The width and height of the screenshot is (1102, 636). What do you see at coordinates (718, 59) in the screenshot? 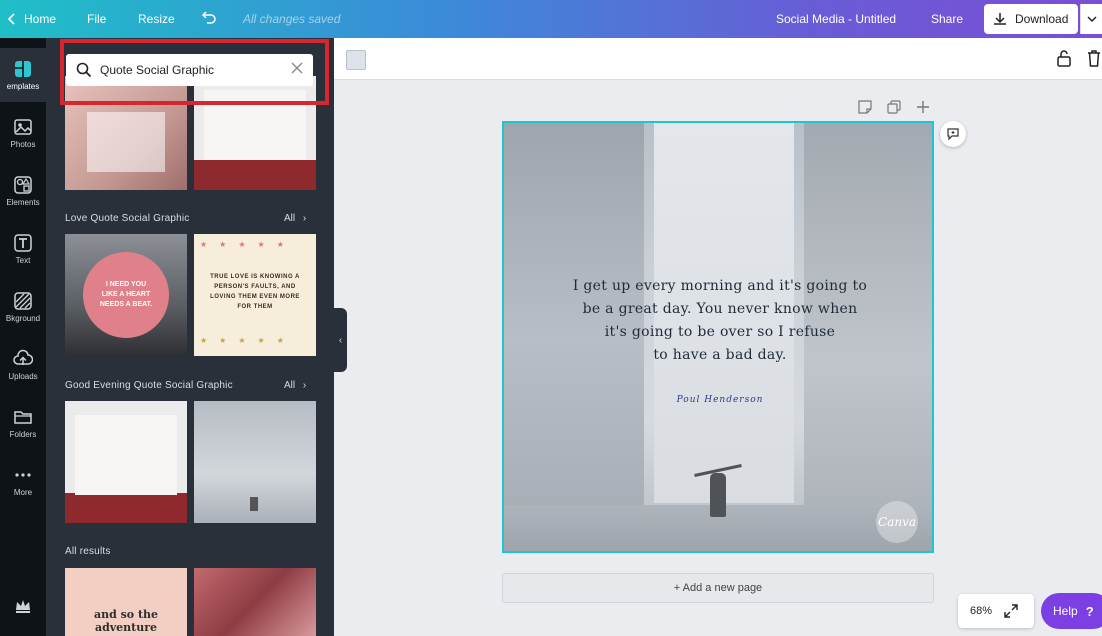
I see `editor-toolbar` at bounding box center [718, 59].